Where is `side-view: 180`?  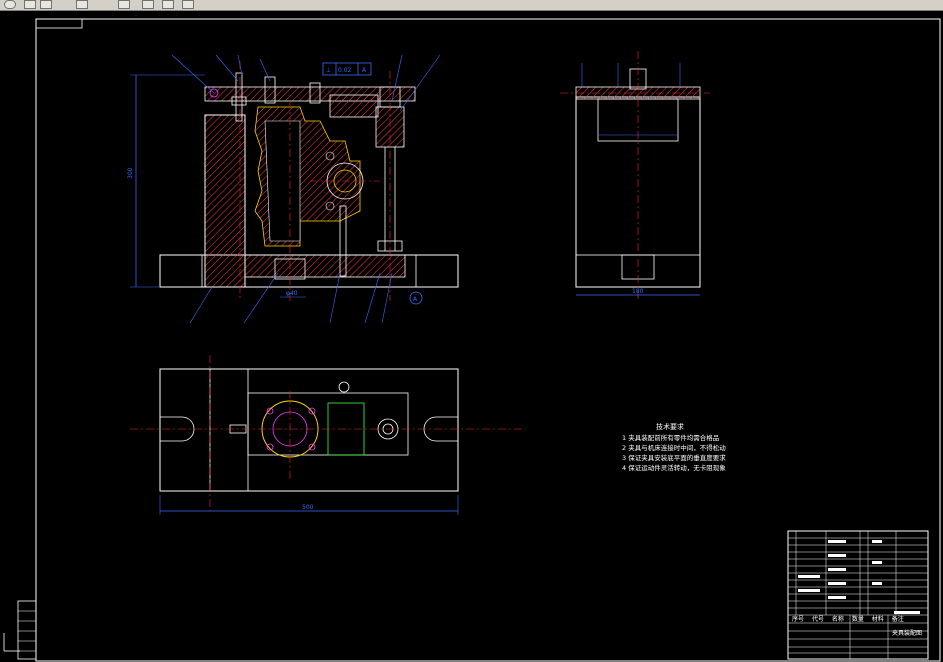 side-view: 180 is located at coordinates (635, 176).